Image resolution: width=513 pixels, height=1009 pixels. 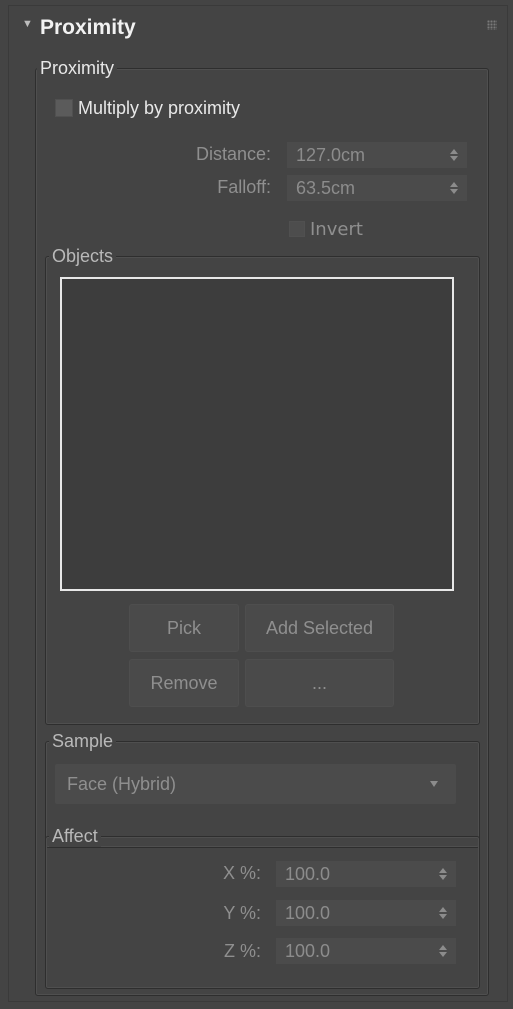 What do you see at coordinates (121, 784) in the screenshot?
I see `sample-selected-value: Face (Hybrid)` at bounding box center [121, 784].